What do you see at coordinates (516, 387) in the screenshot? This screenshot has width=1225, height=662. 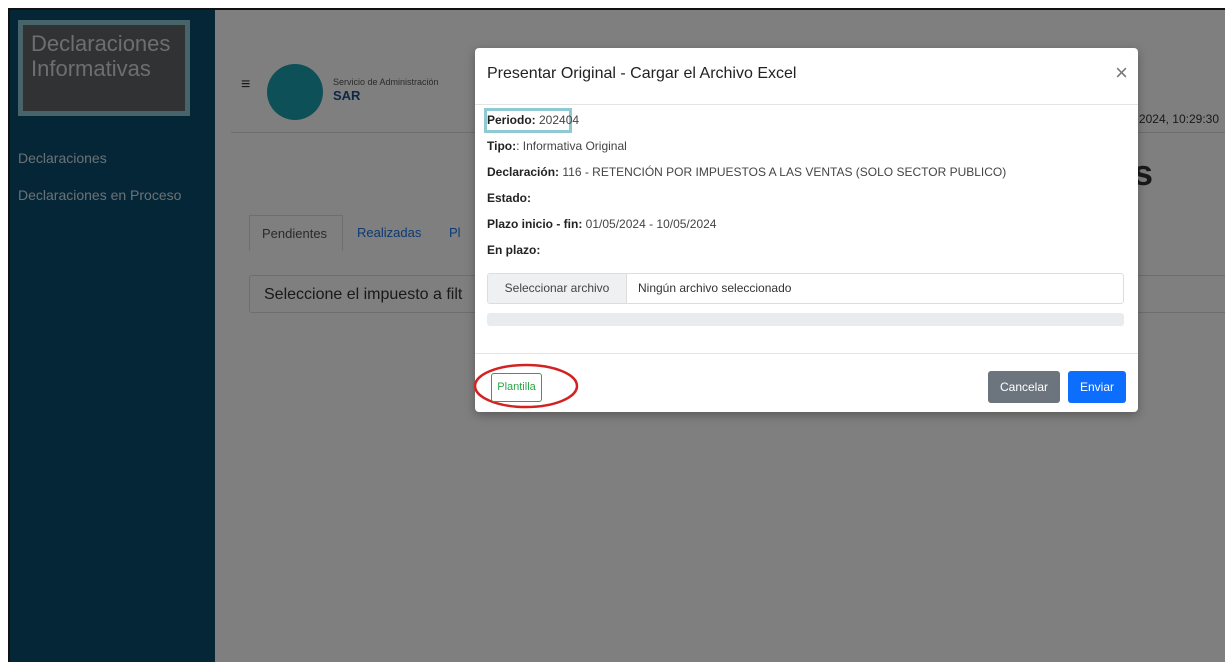 I see `plantilla-button: Plantilla` at bounding box center [516, 387].